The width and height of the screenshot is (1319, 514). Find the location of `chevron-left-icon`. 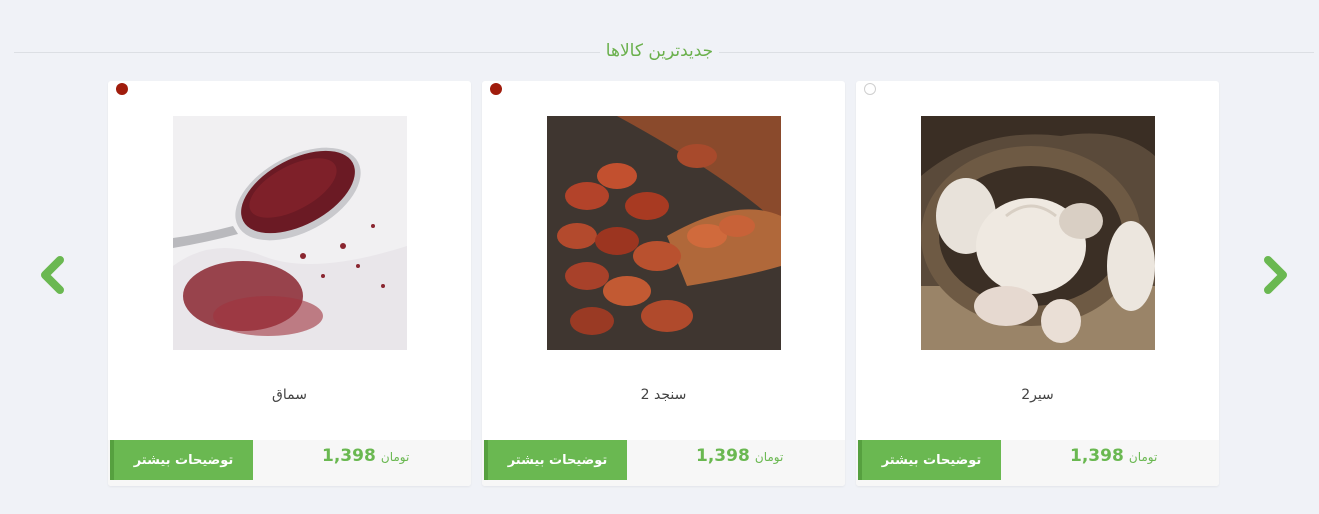

chevron-left-icon is located at coordinates (52, 275).